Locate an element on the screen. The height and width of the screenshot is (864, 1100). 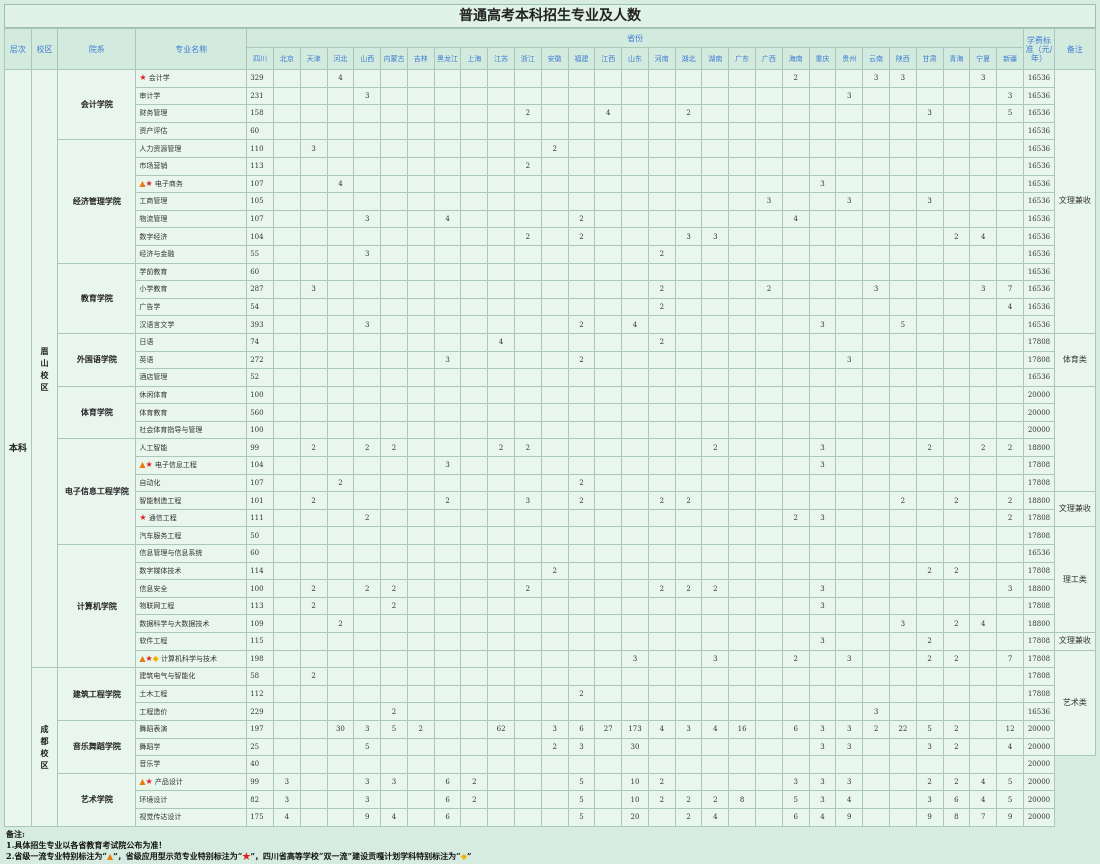
header-province: 江西 is located at coordinates (608, 58).